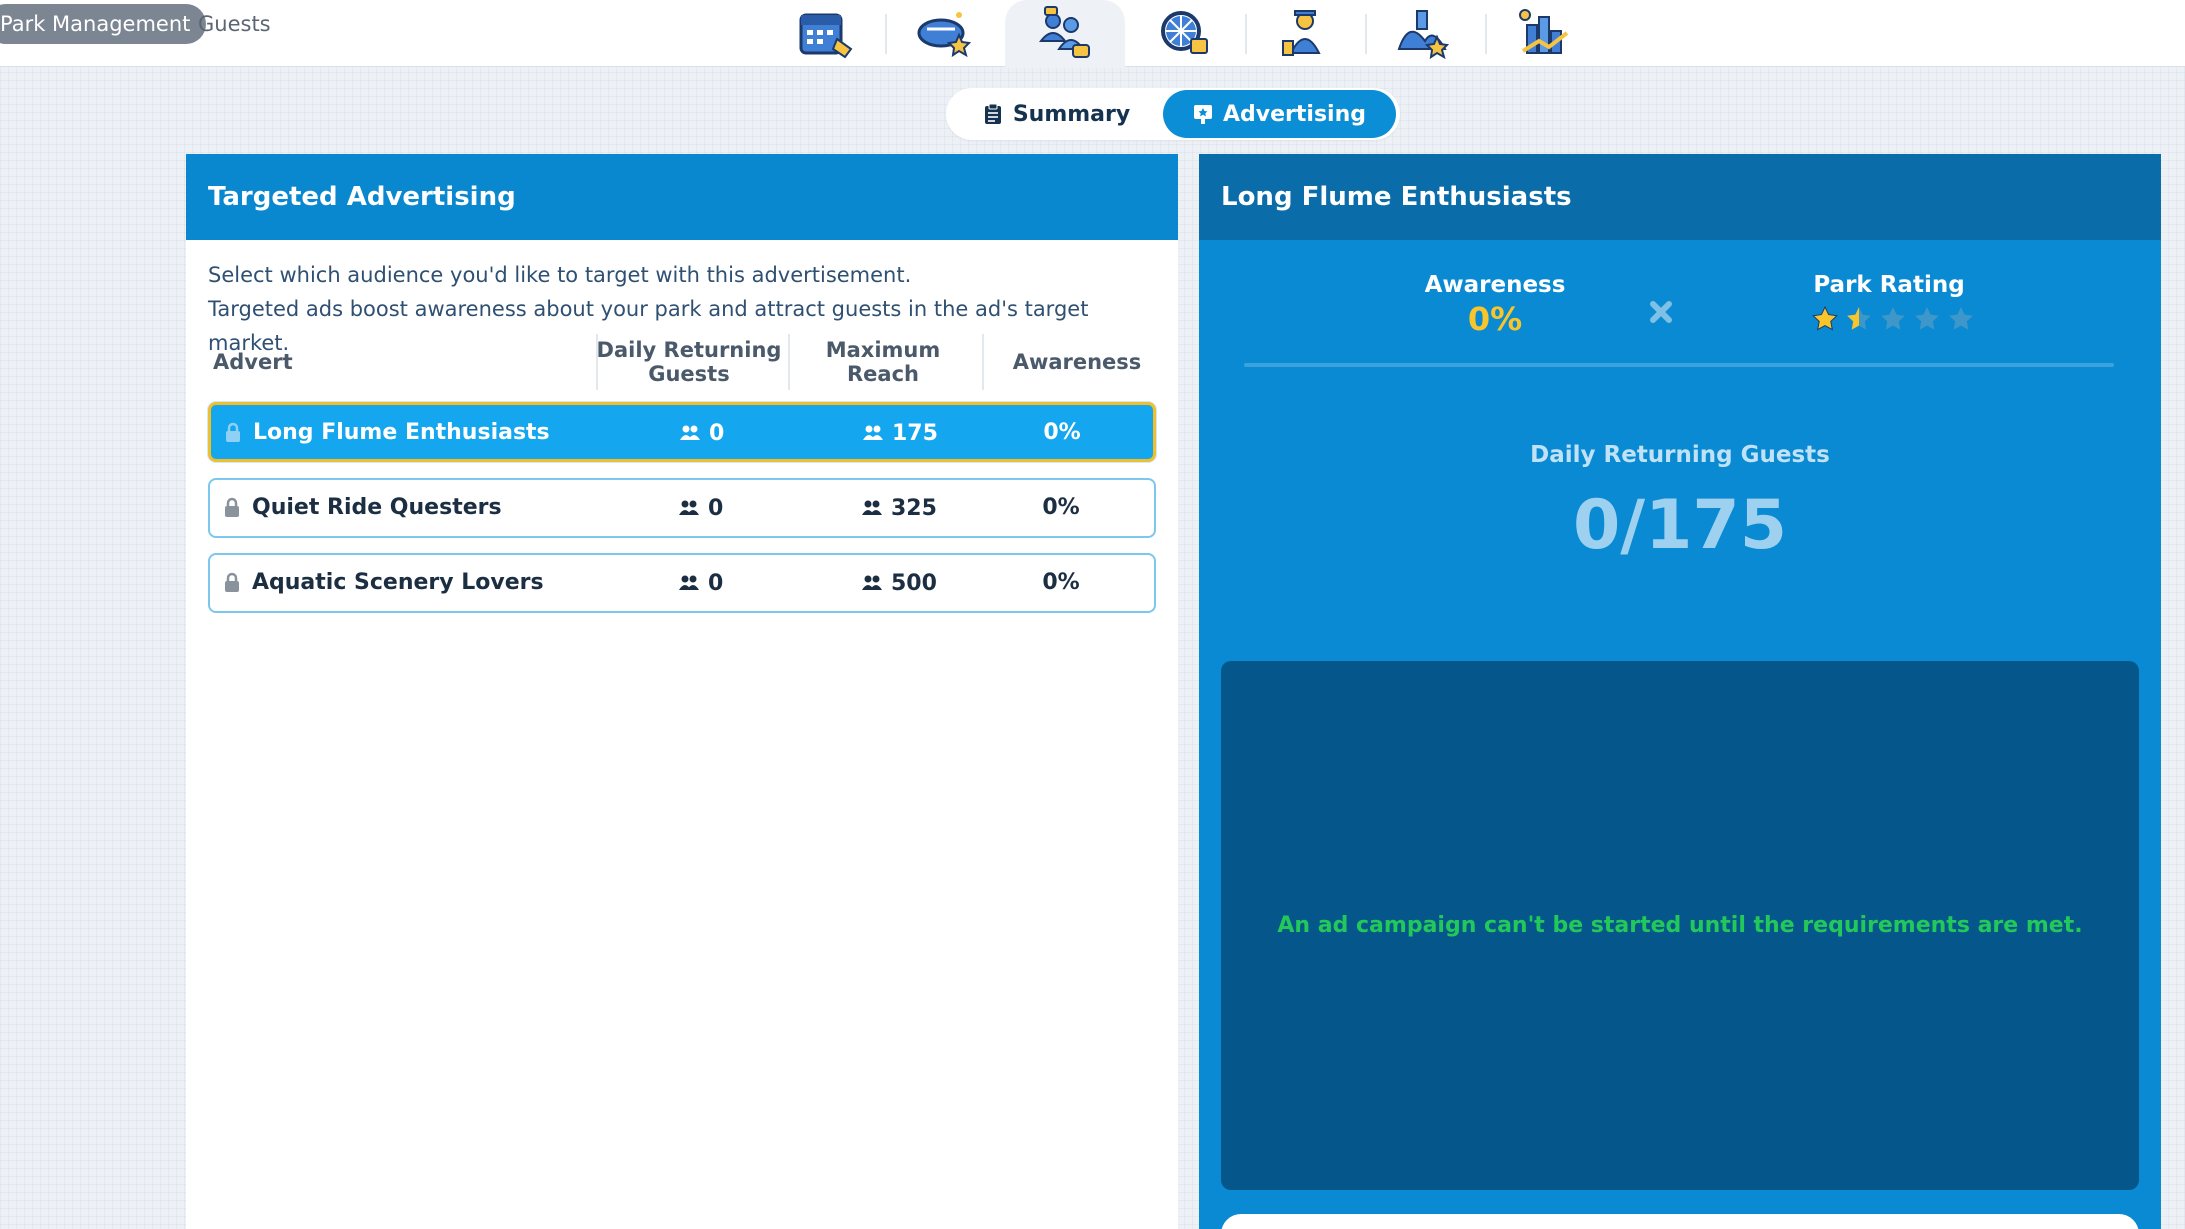 Image resolution: width=2185 pixels, height=1229 pixels. What do you see at coordinates (253, 362) in the screenshot?
I see `column-advert: Advert` at bounding box center [253, 362].